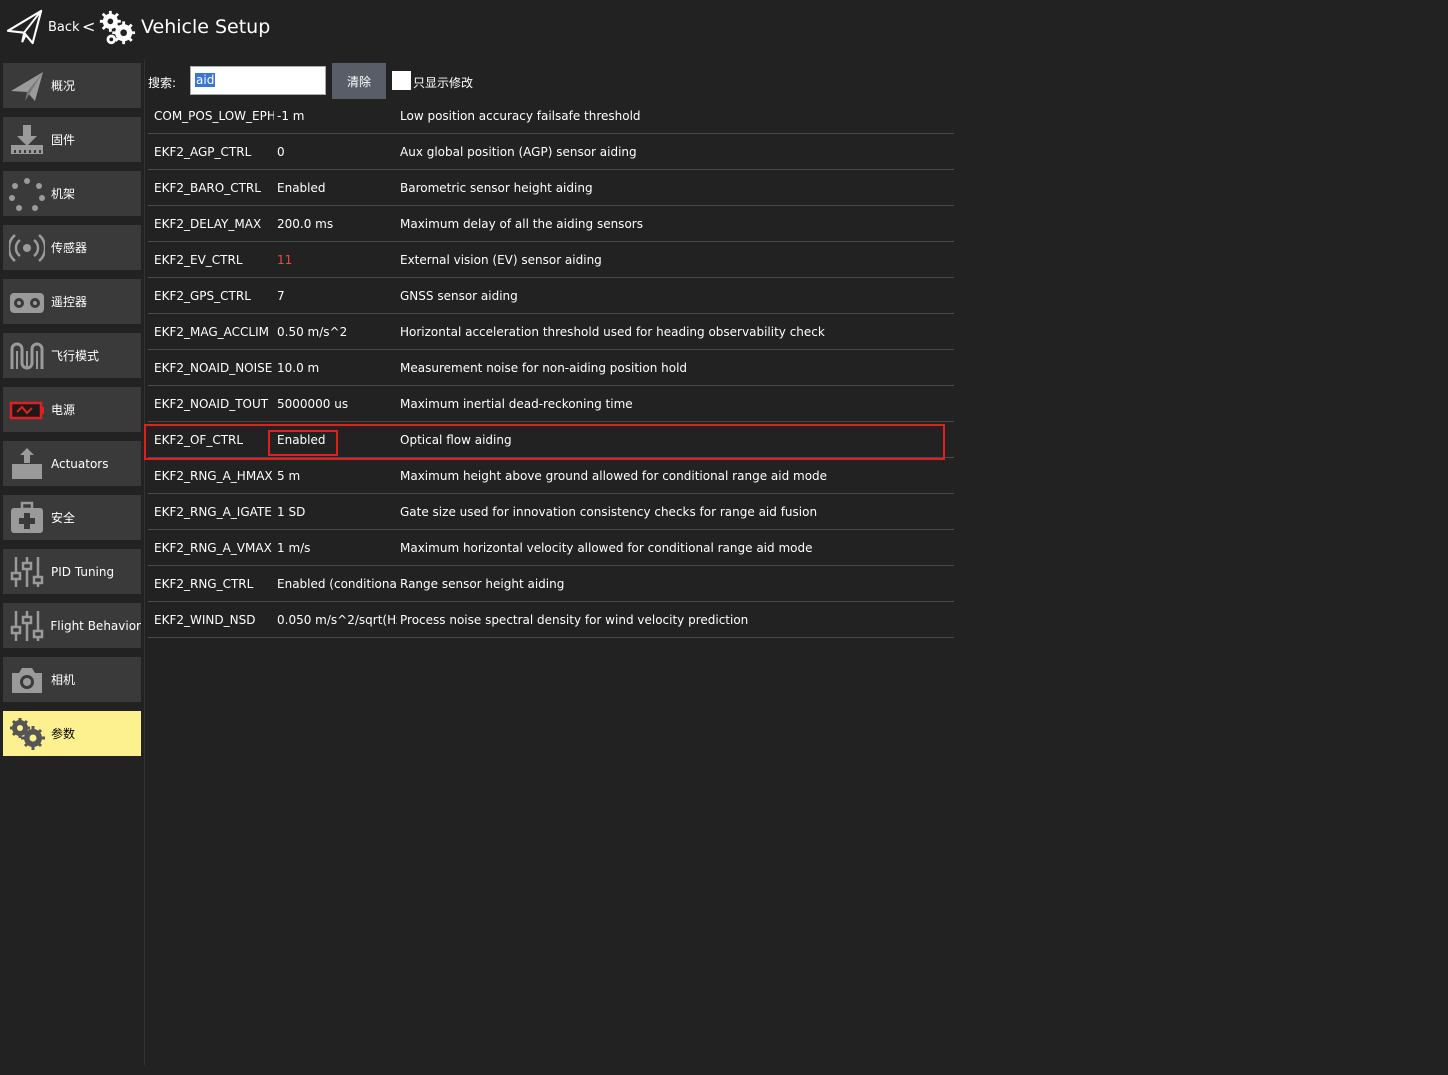  What do you see at coordinates (211, 404) in the screenshot?
I see `param-name: EKF2_NOAID_TOUT` at bounding box center [211, 404].